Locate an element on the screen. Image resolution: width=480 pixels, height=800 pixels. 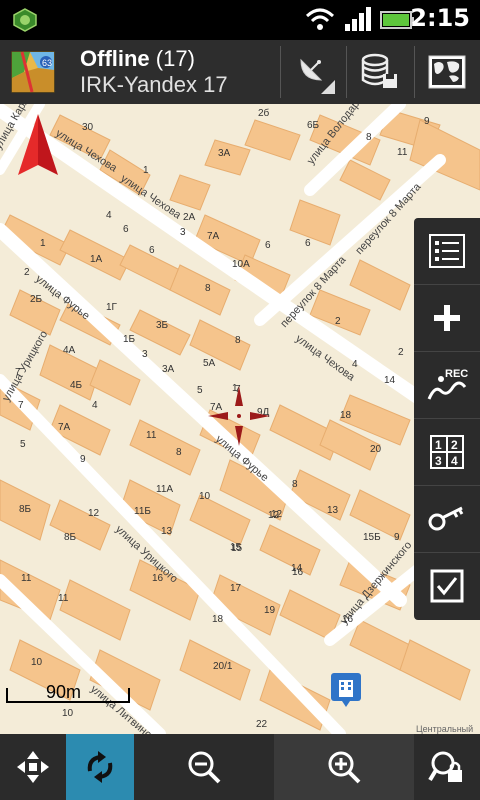
database-icon is located at coordinates (379, 70).